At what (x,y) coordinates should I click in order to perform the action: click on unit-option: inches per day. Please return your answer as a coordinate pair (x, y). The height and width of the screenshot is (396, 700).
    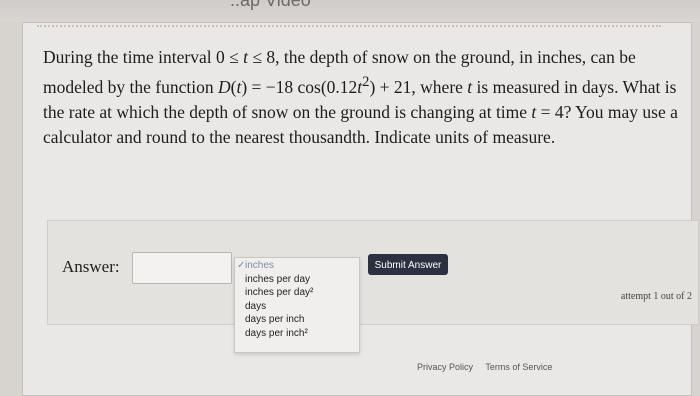
    Looking at the image, I should click on (297, 280).